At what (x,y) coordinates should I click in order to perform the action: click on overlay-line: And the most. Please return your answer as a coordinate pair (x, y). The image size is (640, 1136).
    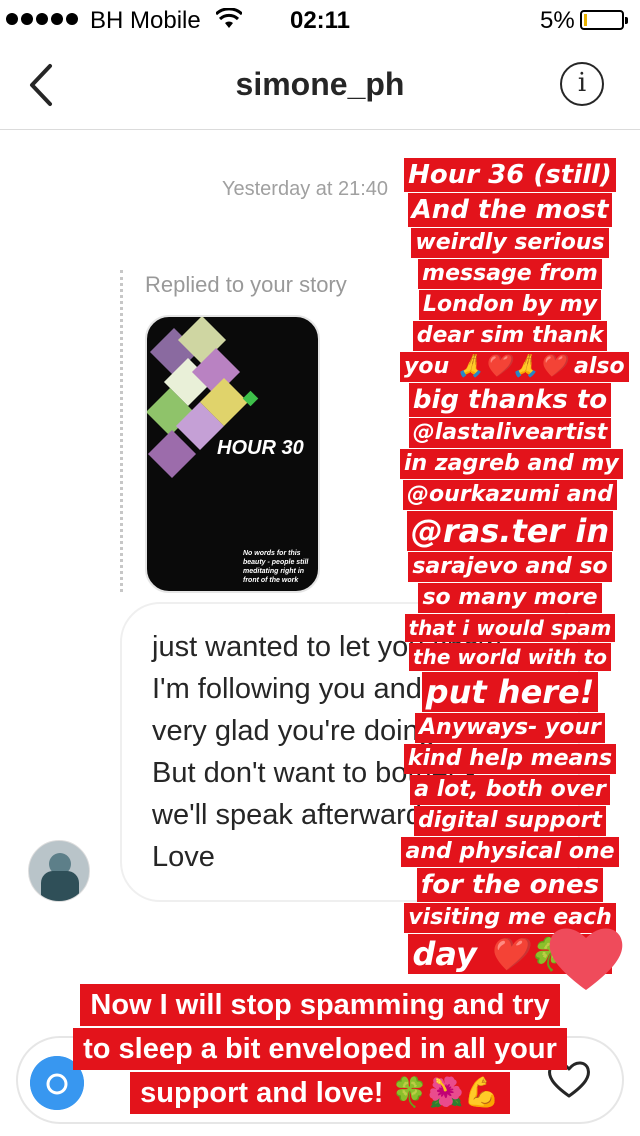
    Looking at the image, I should click on (510, 210).